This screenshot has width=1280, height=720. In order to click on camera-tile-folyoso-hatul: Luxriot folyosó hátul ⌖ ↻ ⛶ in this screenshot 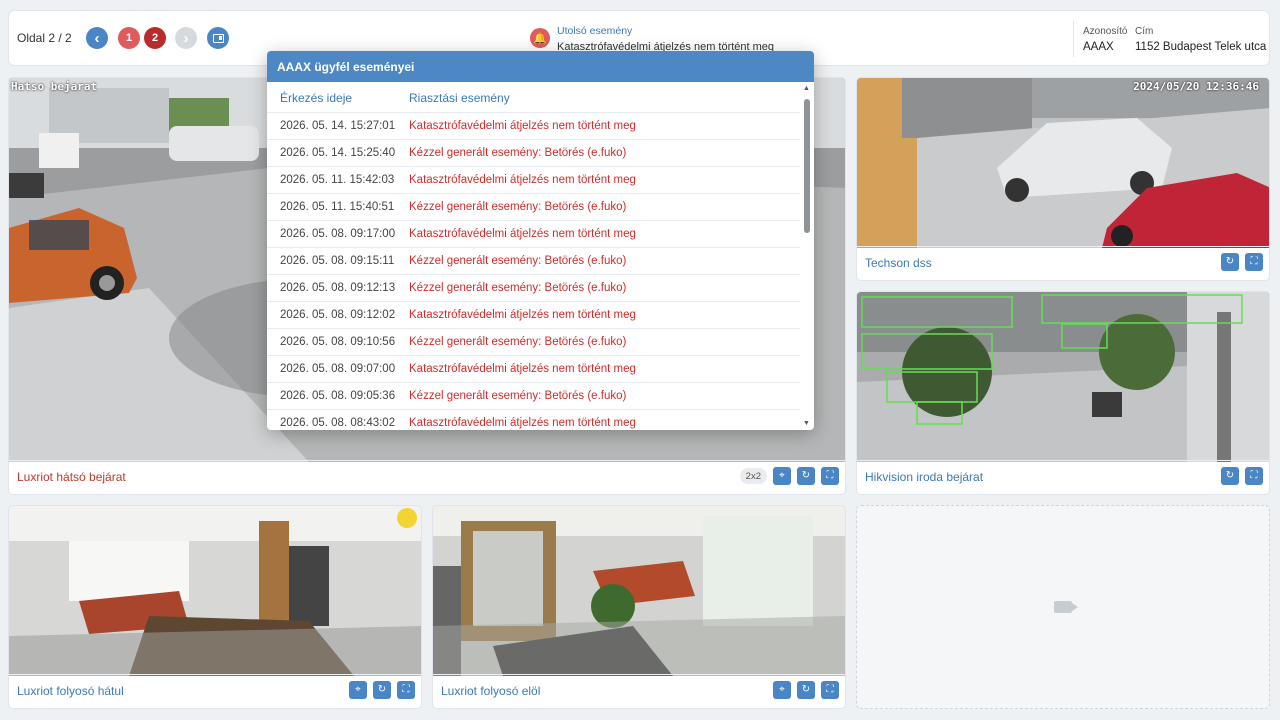, I will do `click(215, 607)`.